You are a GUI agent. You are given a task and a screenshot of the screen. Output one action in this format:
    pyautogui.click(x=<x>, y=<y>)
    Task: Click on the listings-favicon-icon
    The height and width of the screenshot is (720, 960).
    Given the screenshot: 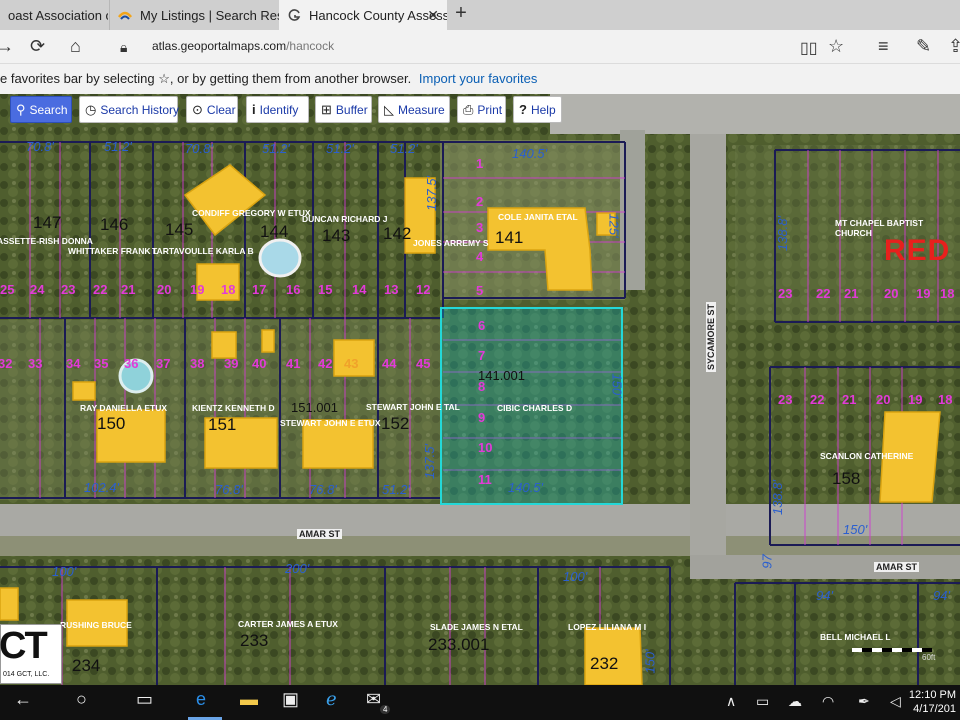 What is the action you would take?
    pyautogui.click(x=125, y=15)
    